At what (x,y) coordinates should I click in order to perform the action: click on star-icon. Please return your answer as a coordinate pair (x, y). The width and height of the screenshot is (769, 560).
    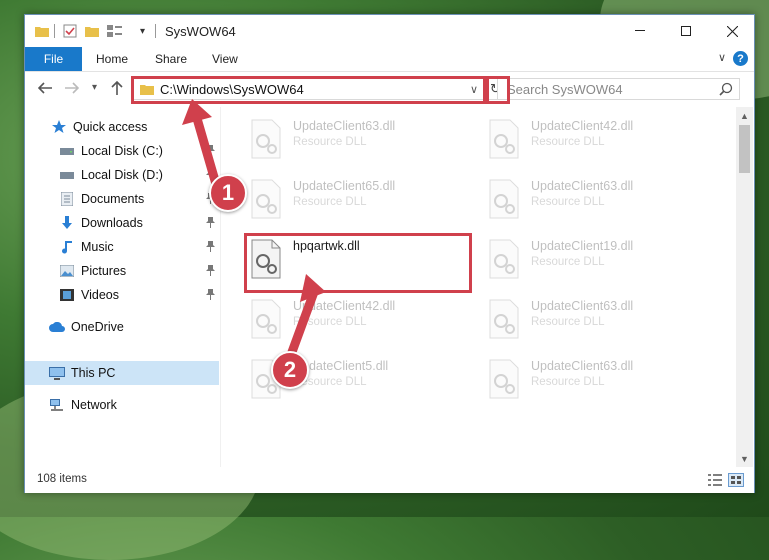
    Looking at the image, I should click on (59, 127).